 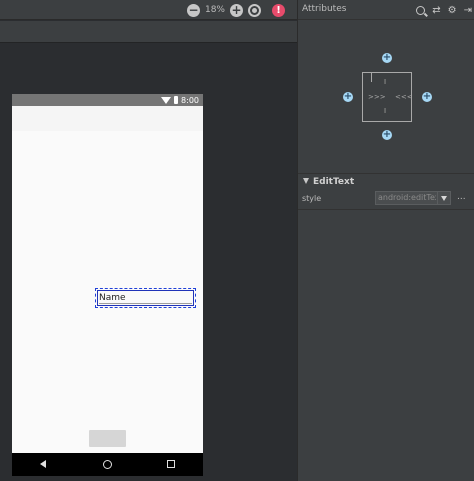 What do you see at coordinates (171, 464) in the screenshot?
I see `recents-icon` at bounding box center [171, 464].